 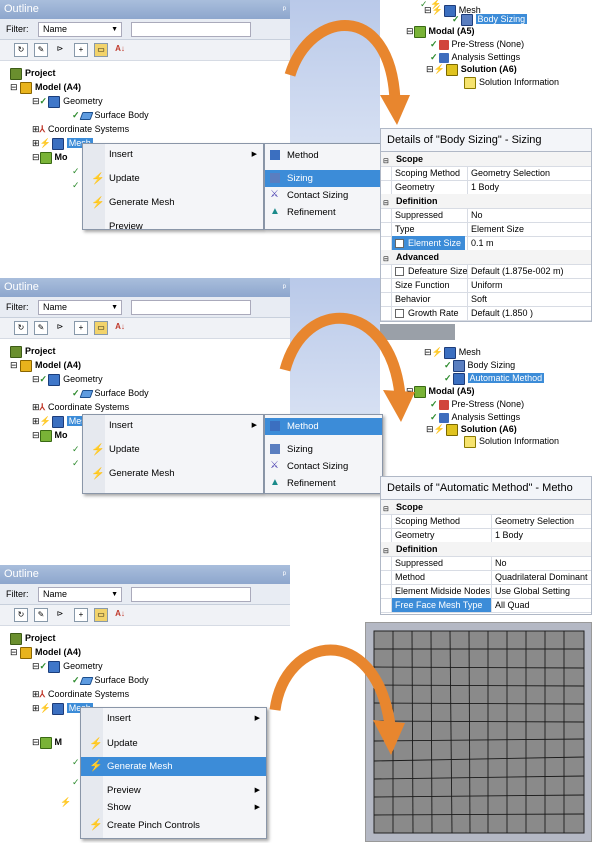 I want to click on menu-create-pinch-controls: ⚡ Create Pinch Controls, so click(x=173, y=825).